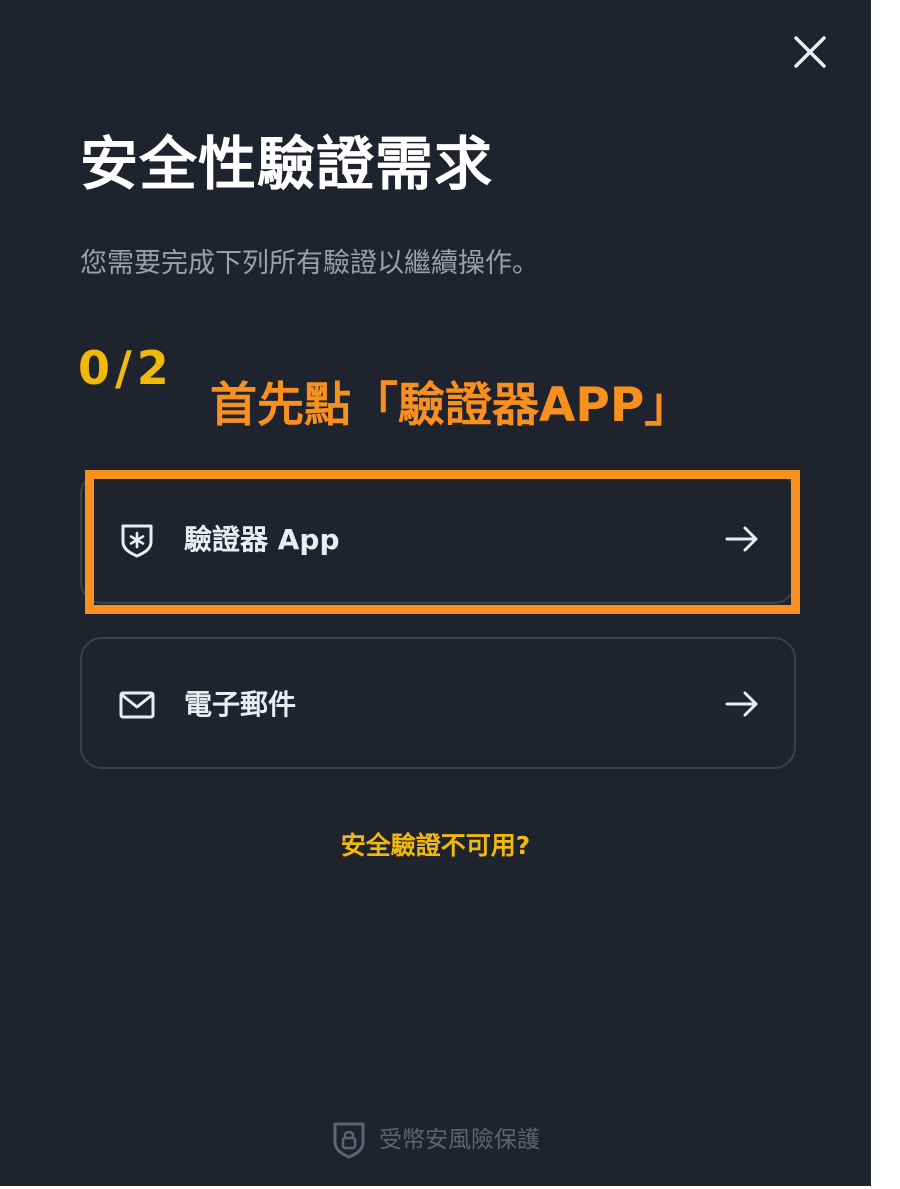  What do you see at coordinates (459, 1140) in the screenshot?
I see `footer-text: 受幣安風險保護` at bounding box center [459, 1140].